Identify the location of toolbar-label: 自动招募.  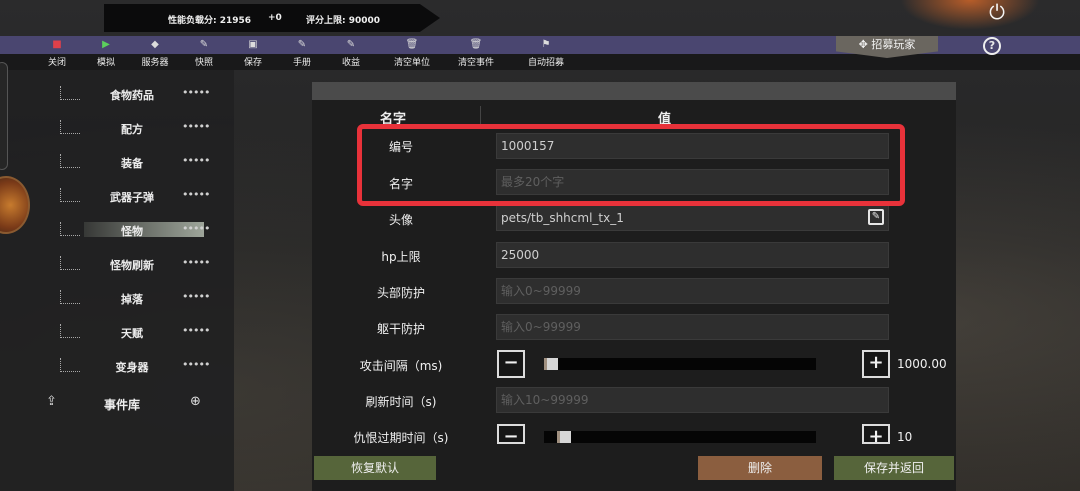
(545, 63).